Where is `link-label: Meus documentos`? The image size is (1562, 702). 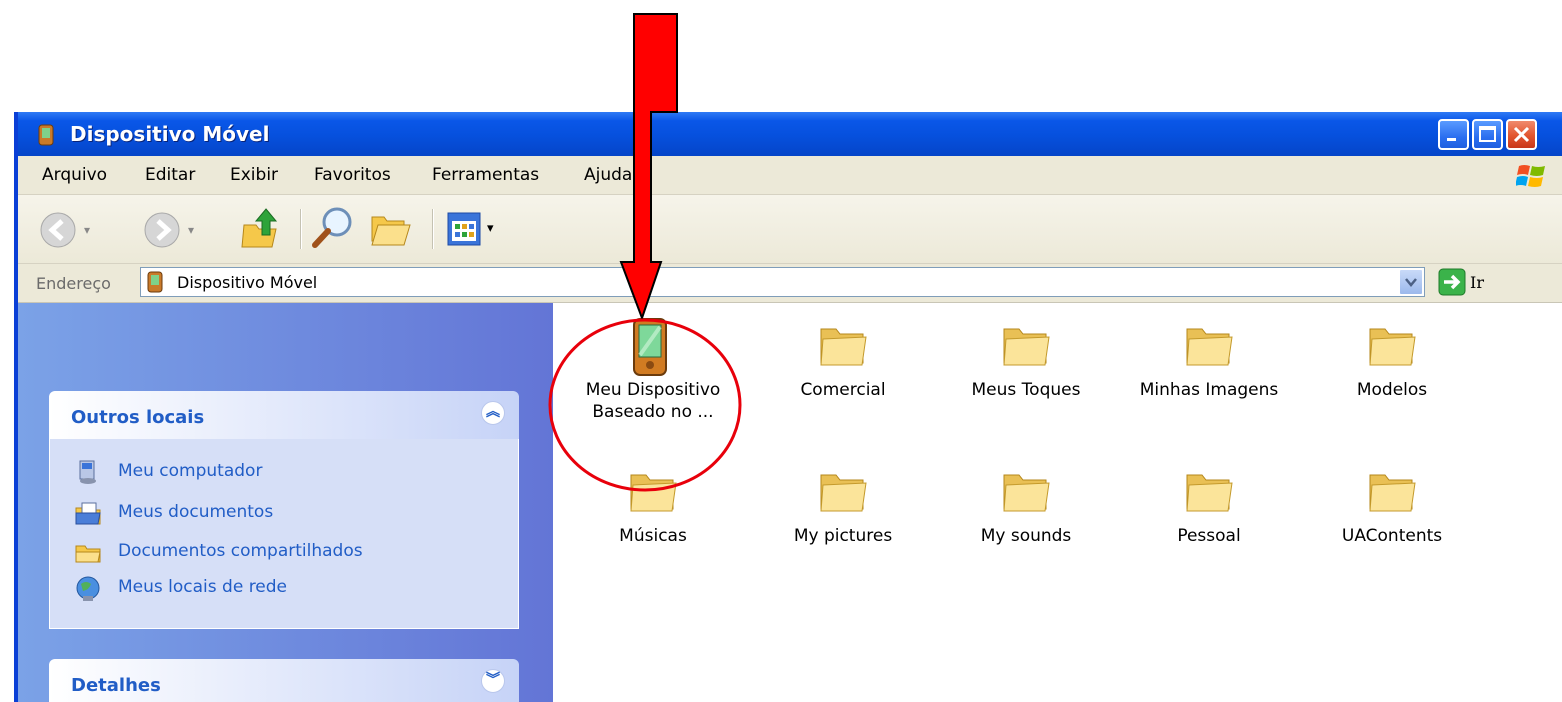
link-label: Meus documentos is located at coordinates (196, 512).